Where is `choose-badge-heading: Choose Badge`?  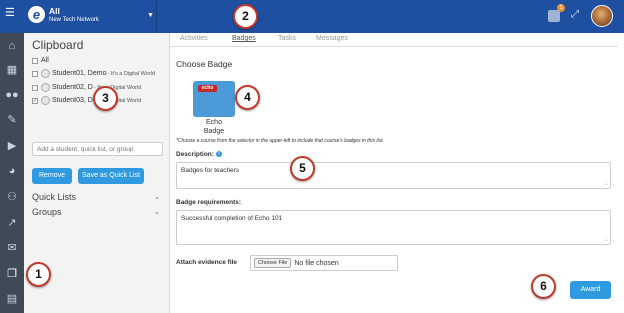
choose-badge-heading: Choose Badge is located at coordinates (204, 64).